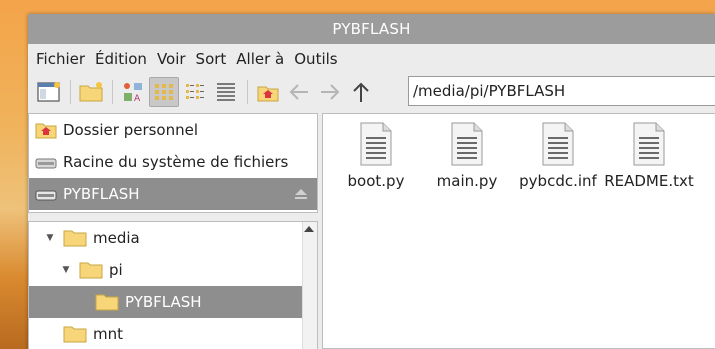 The height and width of the screenshot is (349, 715). What do you see at coordinates (558, 181) in the screenshot?
I see `file-name: pybcdc.inf` at bounding box center [558, 181].